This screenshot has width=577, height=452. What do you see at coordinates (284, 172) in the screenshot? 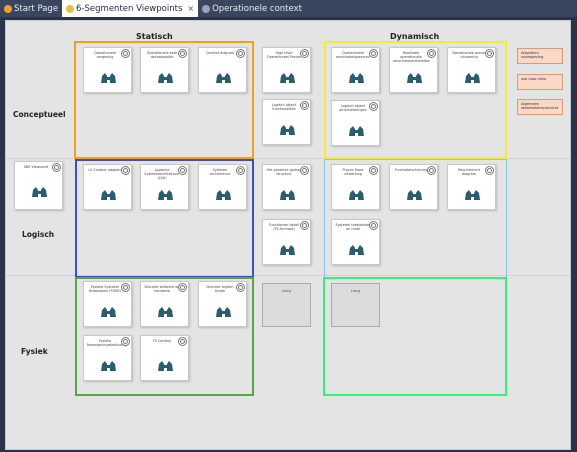
I see `node-label: Het generiek gedrag structuur` at bounding box center [284, 172].